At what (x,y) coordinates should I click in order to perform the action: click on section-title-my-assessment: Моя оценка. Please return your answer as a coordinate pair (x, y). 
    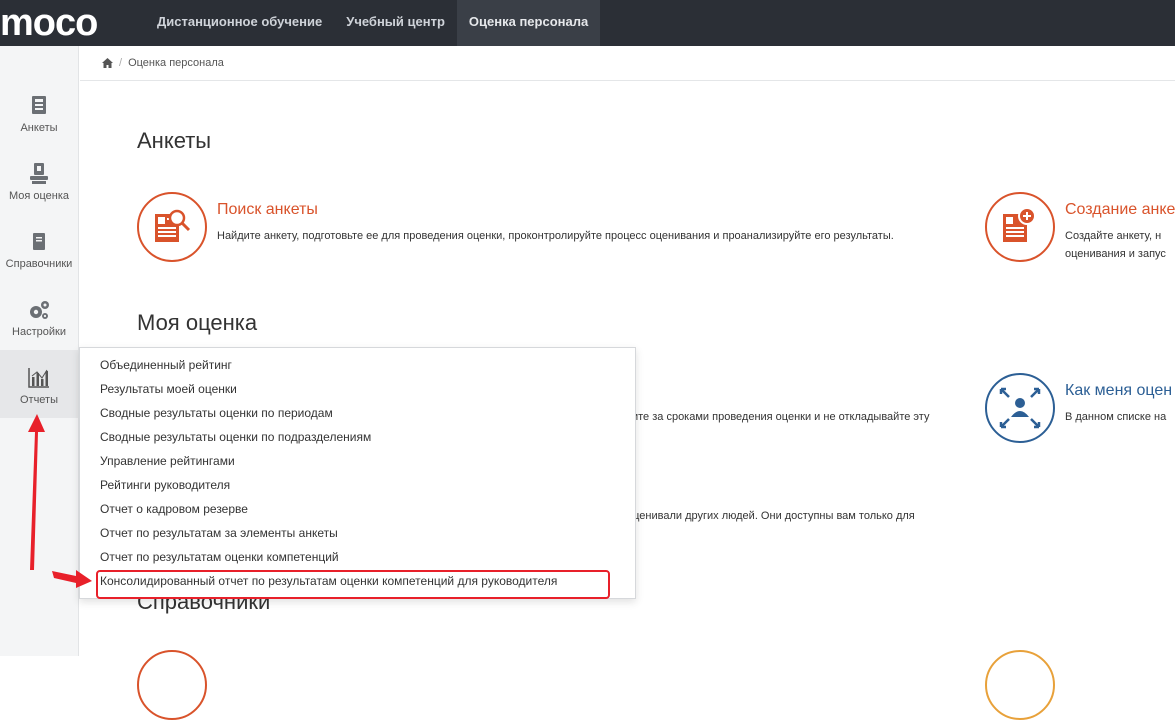
    Looking at the image, I should click on (197, 322).